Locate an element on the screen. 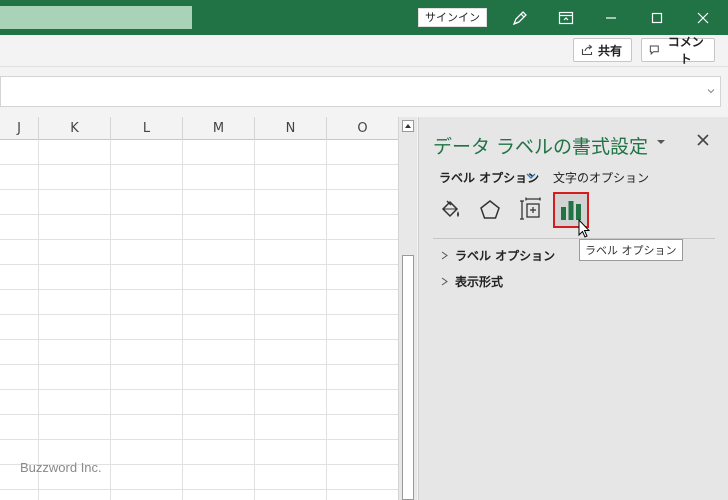 Image resolution: width=728 pixels, height=500 pixels. section-number-format-text: 表示形式 is located at coordinates (479, 282).